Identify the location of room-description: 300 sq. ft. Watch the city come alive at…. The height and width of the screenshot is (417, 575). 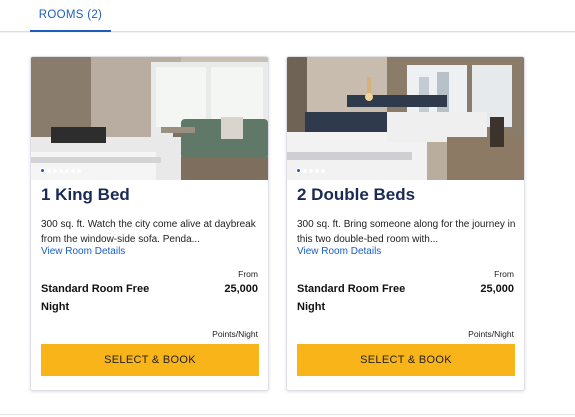
(148, 232).